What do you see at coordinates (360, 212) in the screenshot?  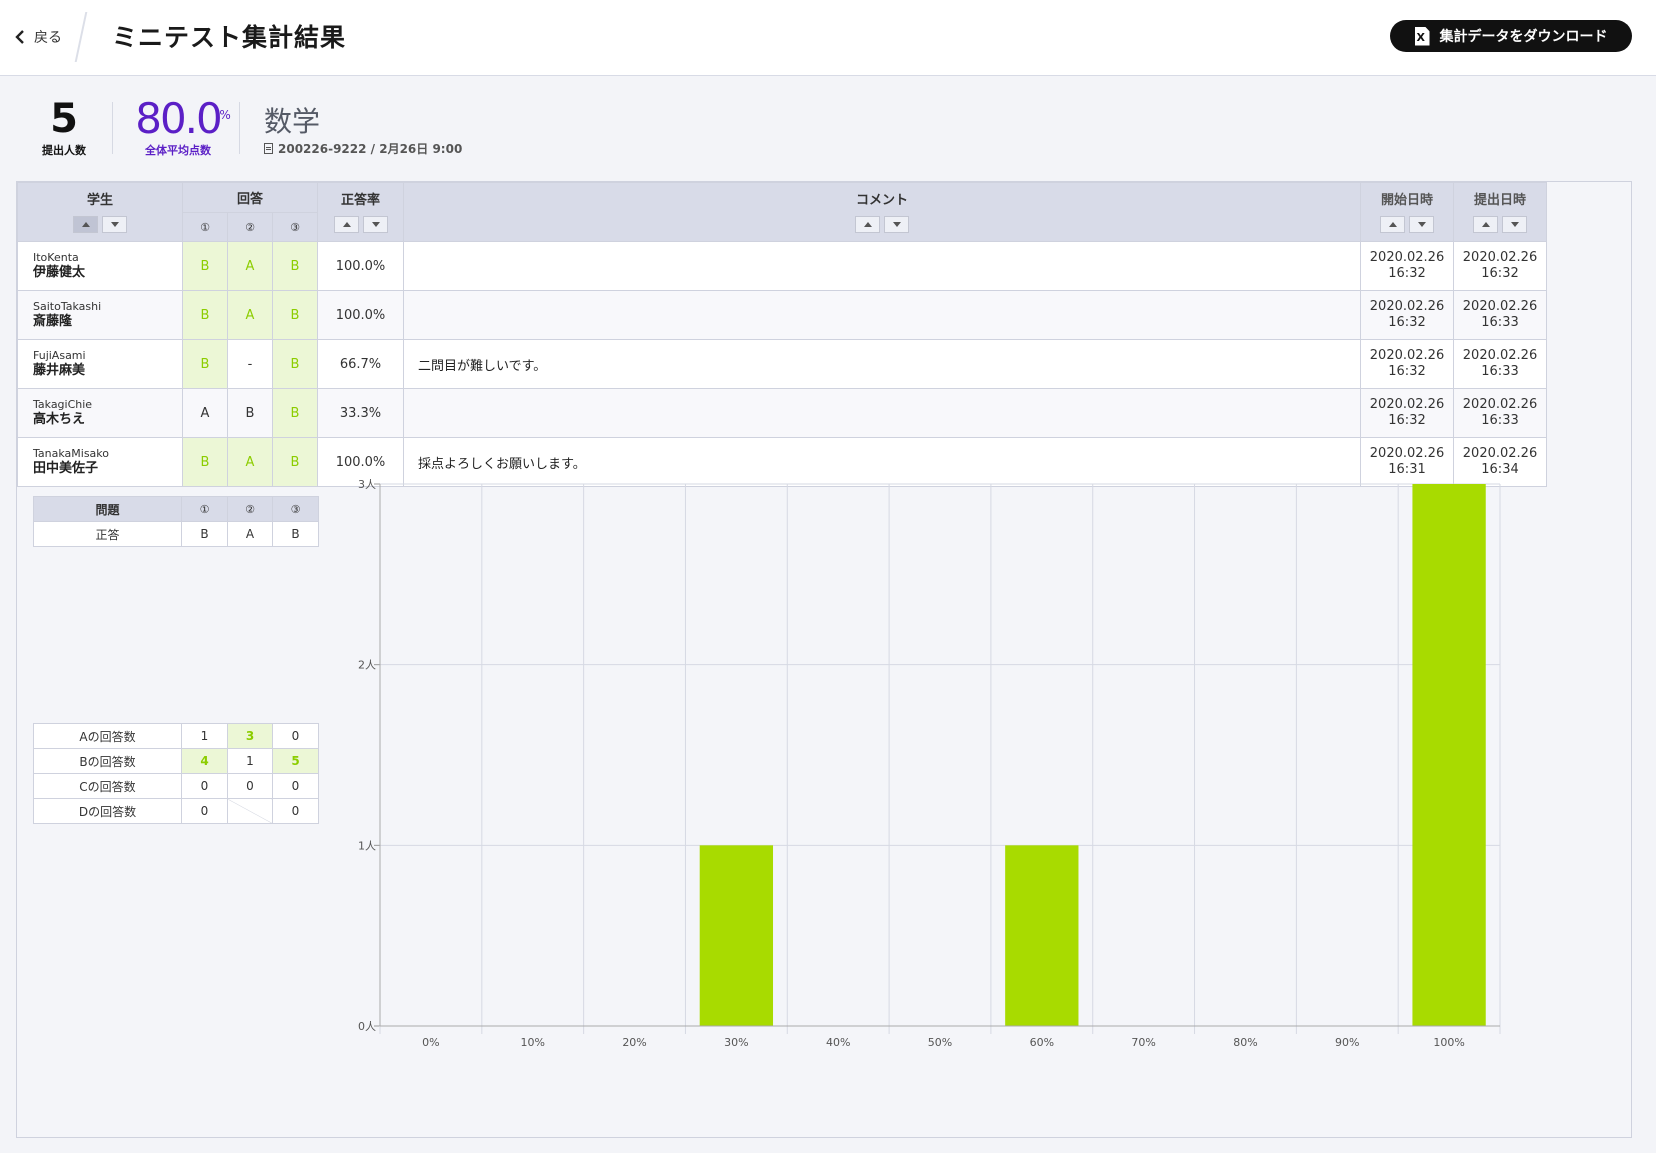 I see `rate-column-header: 正答率` at bounding box center [360, 212].